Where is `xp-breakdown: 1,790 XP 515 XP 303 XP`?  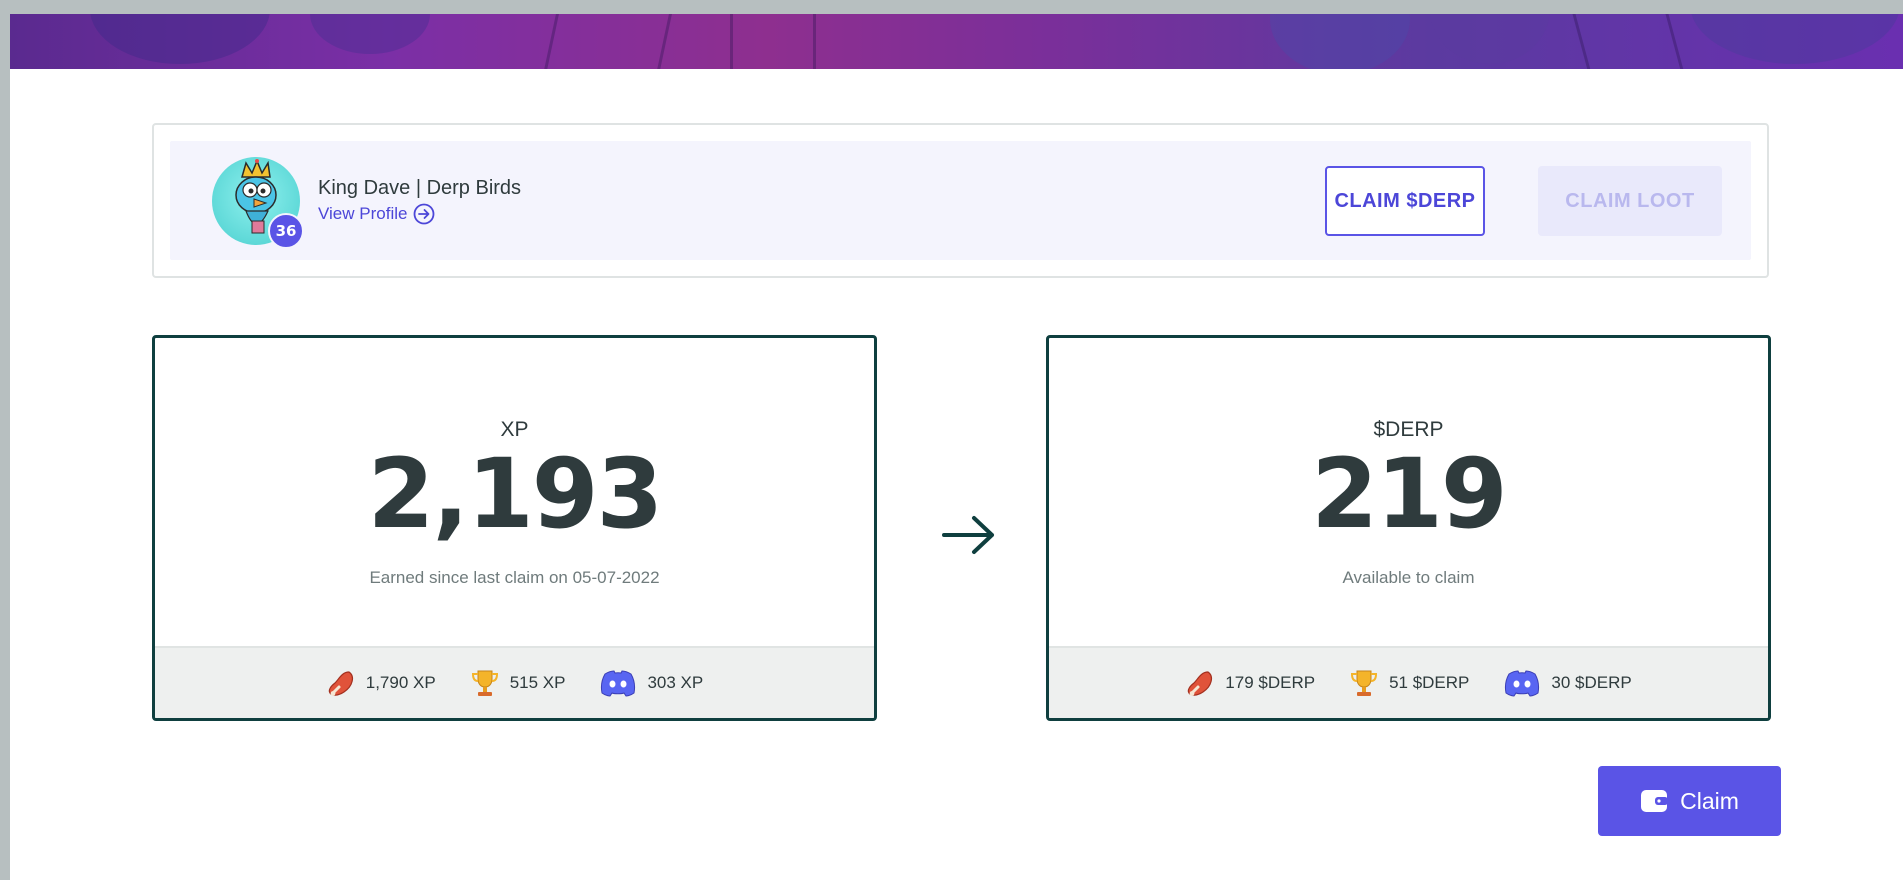
xp-breakdown: 1,790 XP 515 XP 303 XP is located at coordinates (514, 682).